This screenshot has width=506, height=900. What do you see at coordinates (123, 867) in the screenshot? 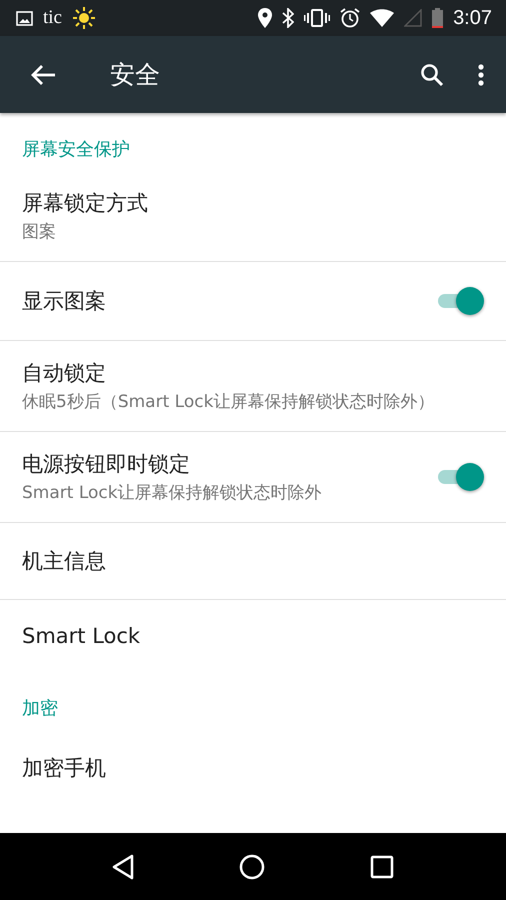
I see `triangle-back-icon` at bounding box center [123, 867].